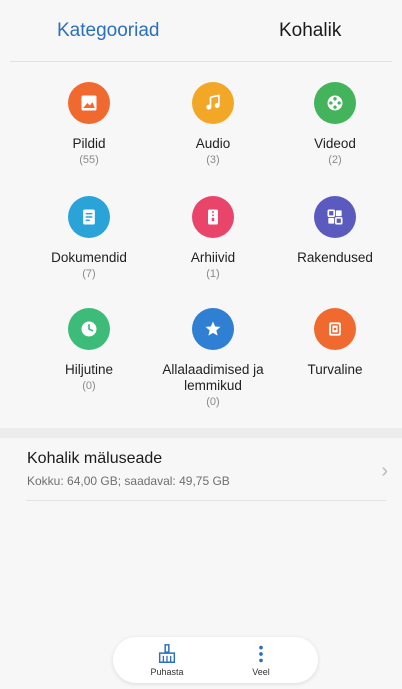 The image size is (402, 689). I want to click on category-pildid: Pildid (55), so click(89, 117).